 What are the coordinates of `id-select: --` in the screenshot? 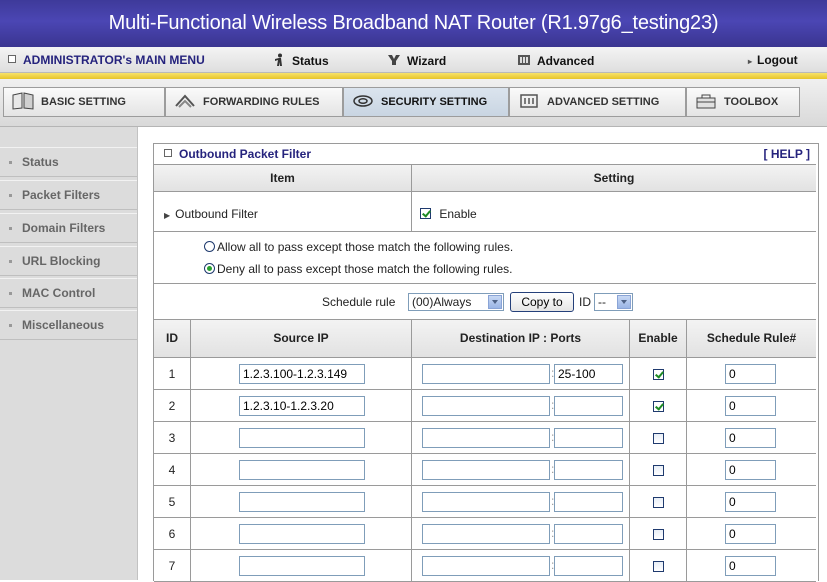 It's located at (613, 302).